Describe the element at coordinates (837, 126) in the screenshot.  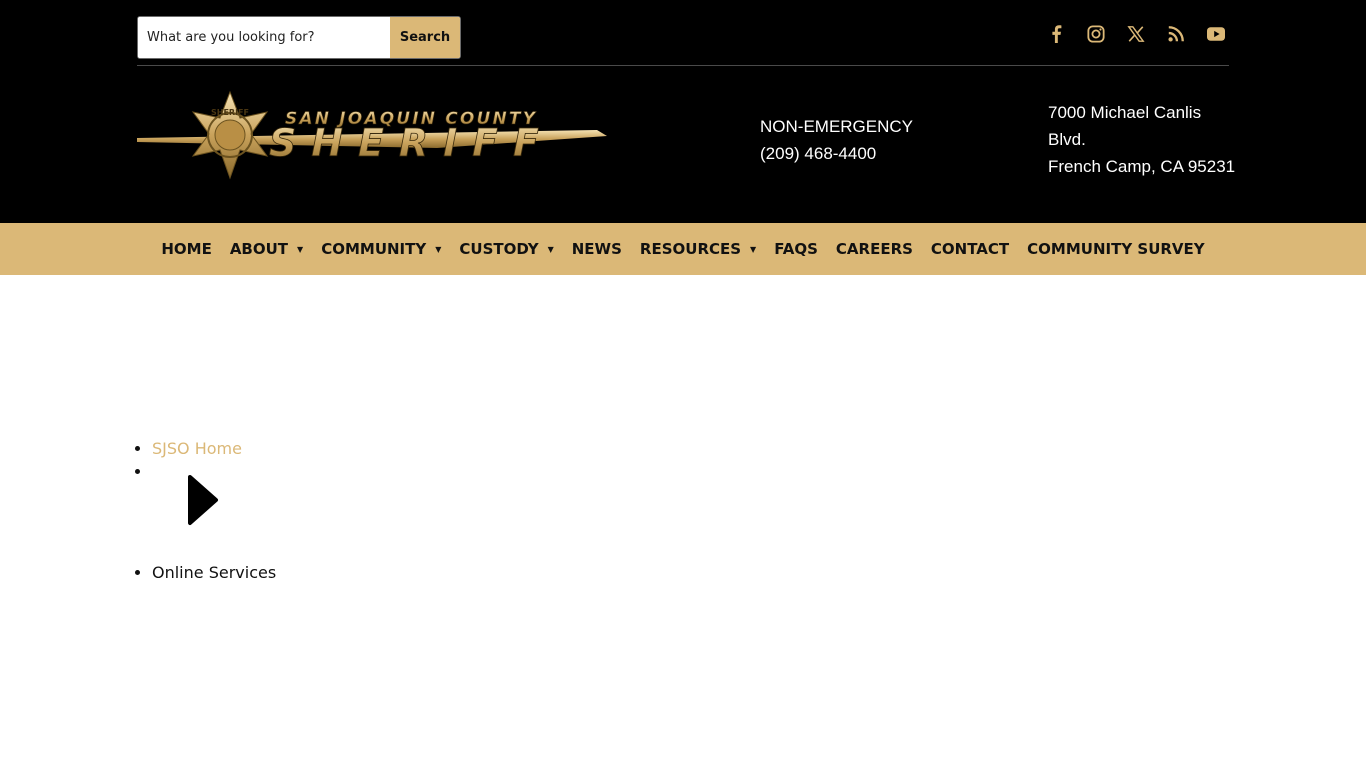
I see `non-emergency-label: NON-EMERGENCY` at that location.